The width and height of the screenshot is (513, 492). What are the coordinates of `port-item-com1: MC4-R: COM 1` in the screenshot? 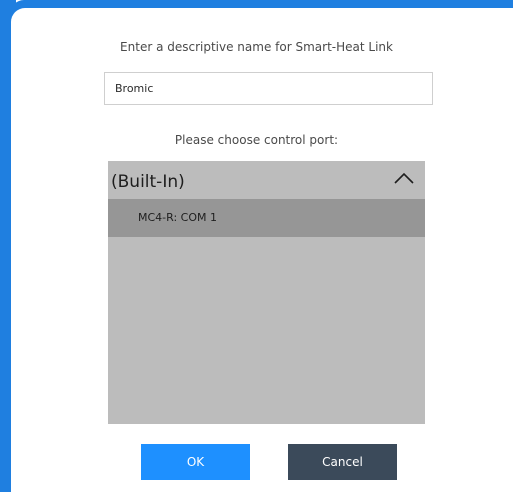 It's located at (266, 218).